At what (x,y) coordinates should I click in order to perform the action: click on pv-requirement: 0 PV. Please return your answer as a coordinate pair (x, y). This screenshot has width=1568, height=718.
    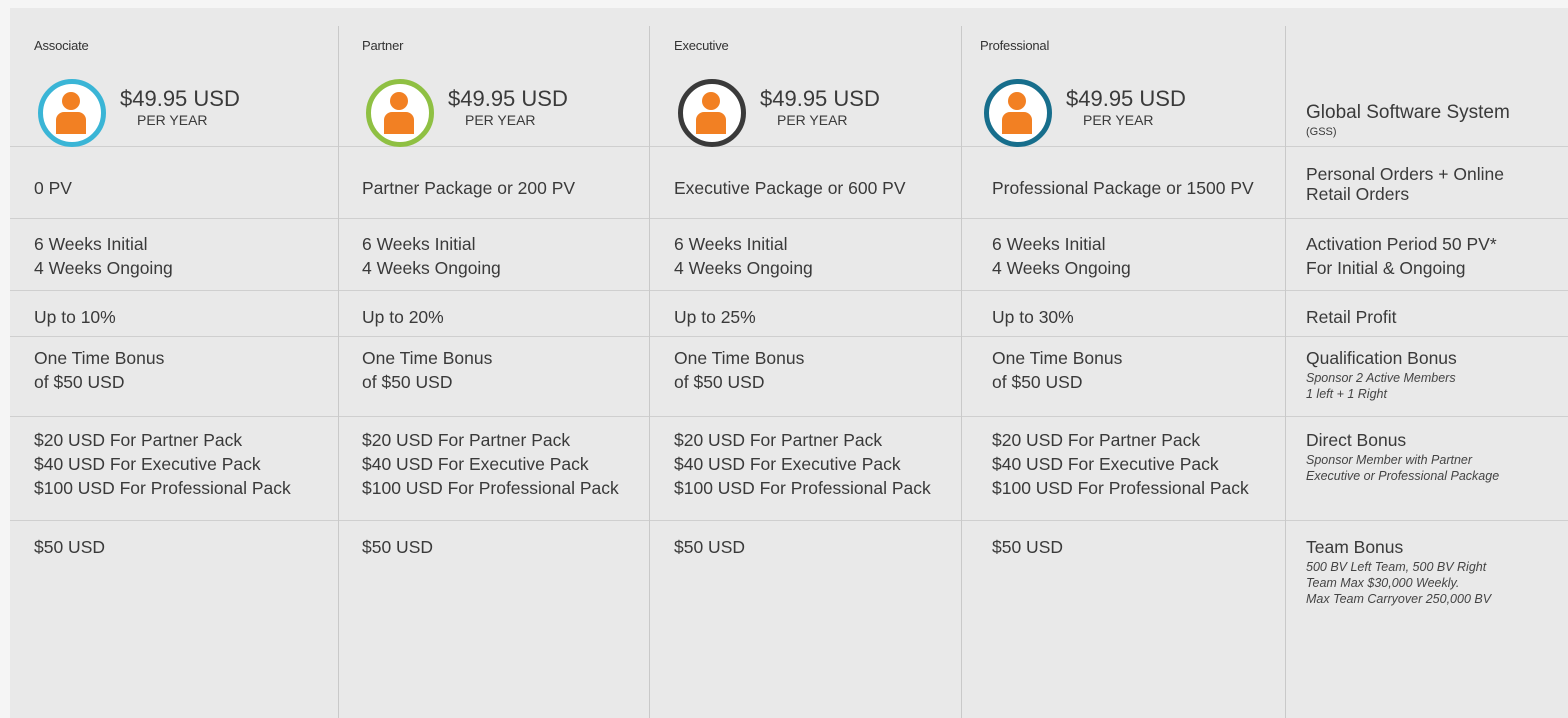
    Looking at the image, I should click on (53, 188).